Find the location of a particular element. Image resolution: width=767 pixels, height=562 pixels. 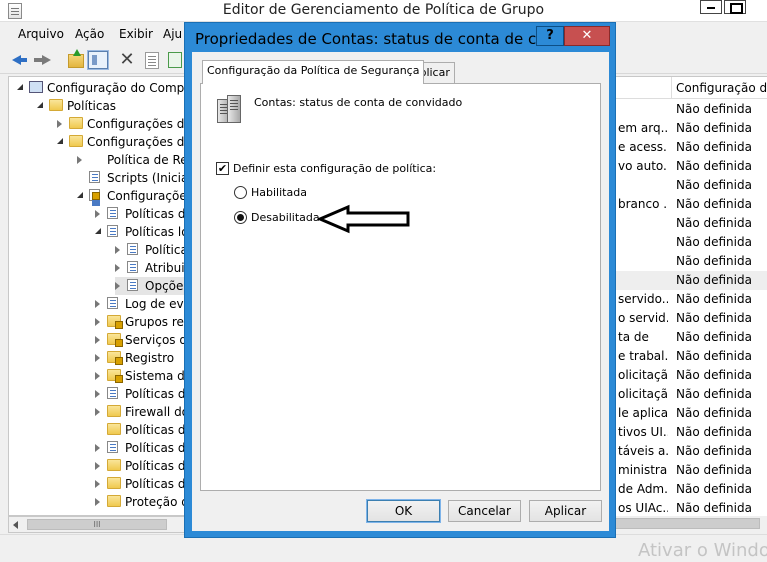

list-item: em arq... Não definida is located at coordinates (683, 128).